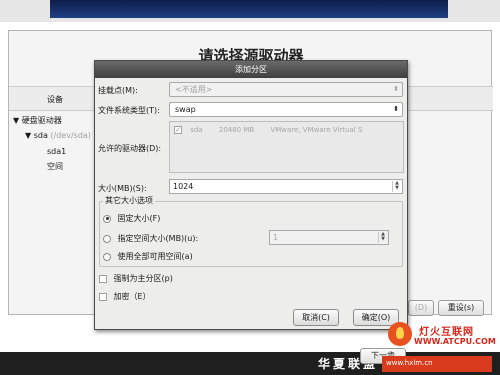  What do you see at coordinates (158, 238) in the screenshot?
I see `radio-fill-max-label: 指定空间大小(MB)(u):` at bounding box center [158, 238].